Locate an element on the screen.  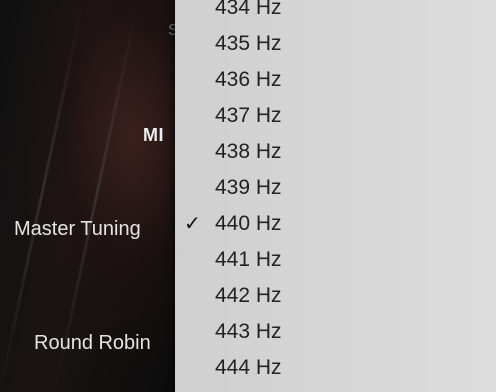
menu-item-444-hz: 444 Hz is located at coordinates (335, 368).